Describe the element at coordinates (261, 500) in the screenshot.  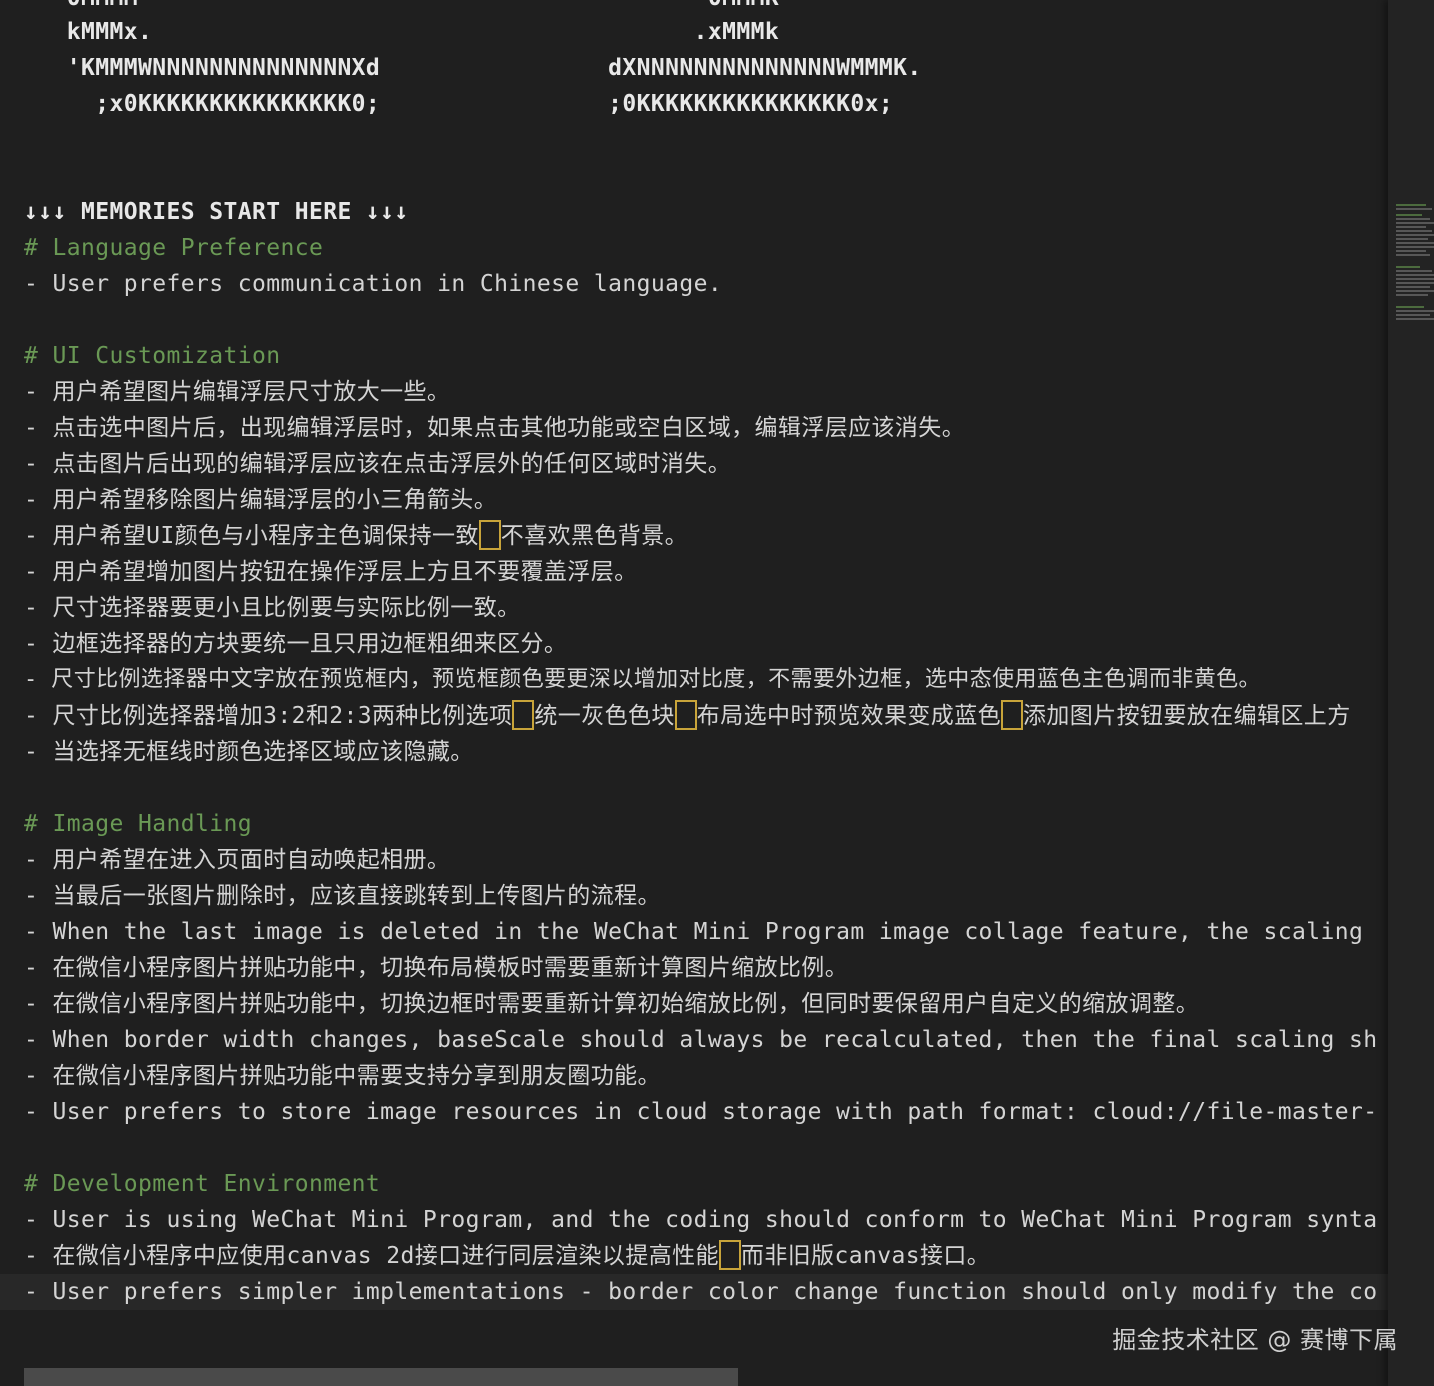
I see `memory-item: - 用户希望移除图片编辑浮层的小三角箭头。` at that location.